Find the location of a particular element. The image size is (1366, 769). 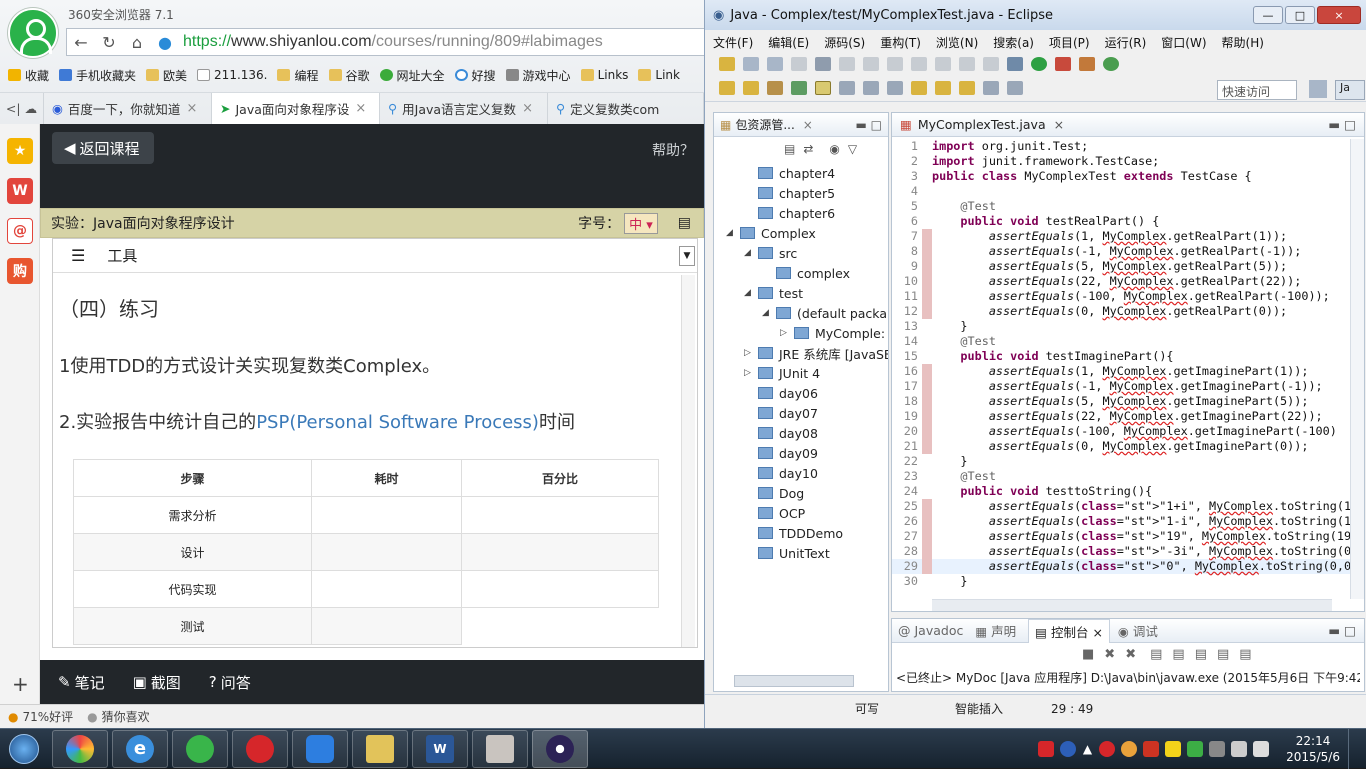

explorer-hscrollbar is located at coordinates (794, 681).